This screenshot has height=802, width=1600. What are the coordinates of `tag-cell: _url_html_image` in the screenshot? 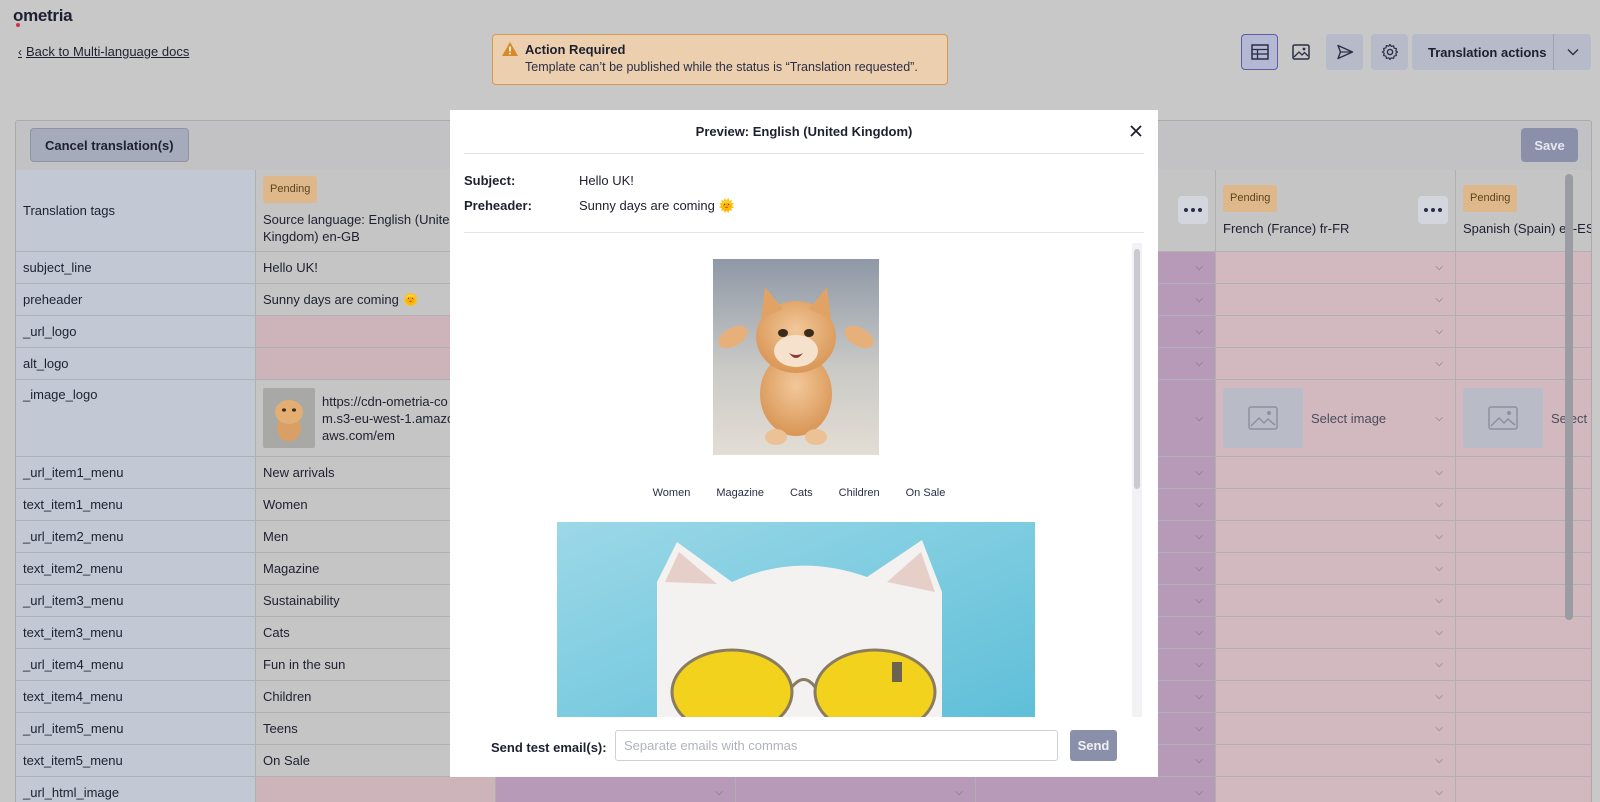 It's located at (136, 789).